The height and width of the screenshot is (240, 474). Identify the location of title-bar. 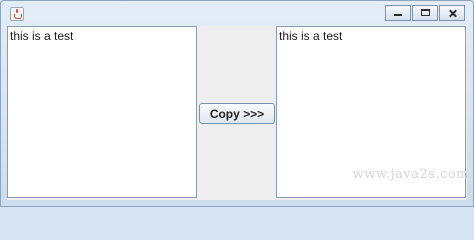
(237, 13).